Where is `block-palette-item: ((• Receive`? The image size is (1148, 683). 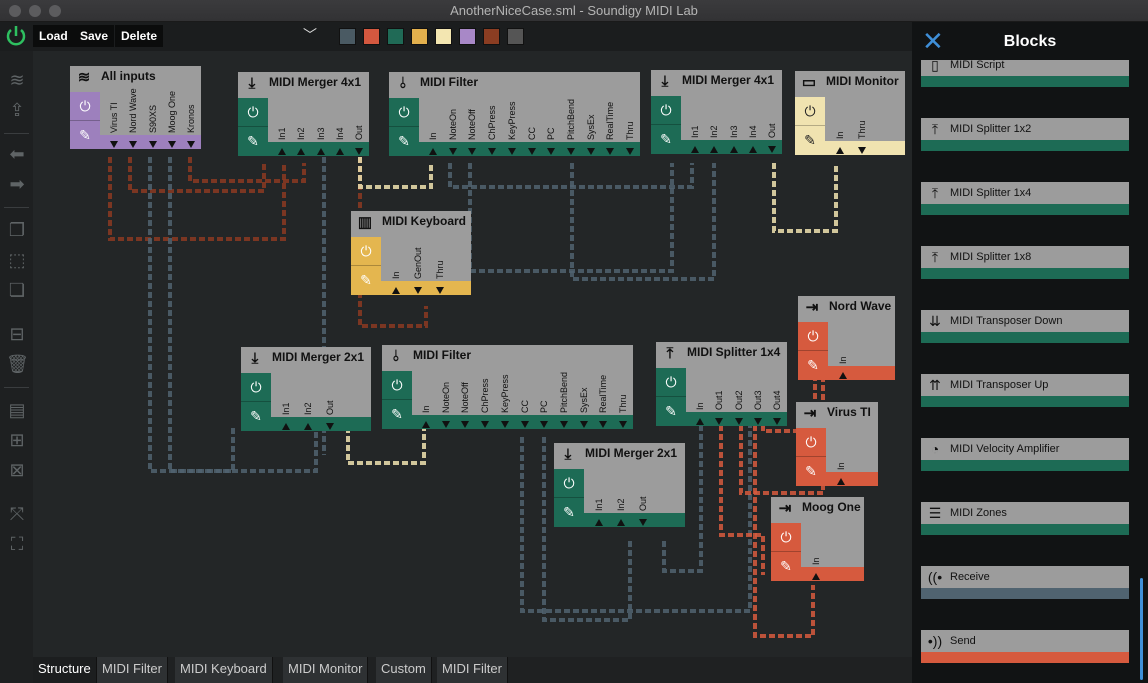
block-palette-item: ((• Receive is located at coordinates (1025, 582).